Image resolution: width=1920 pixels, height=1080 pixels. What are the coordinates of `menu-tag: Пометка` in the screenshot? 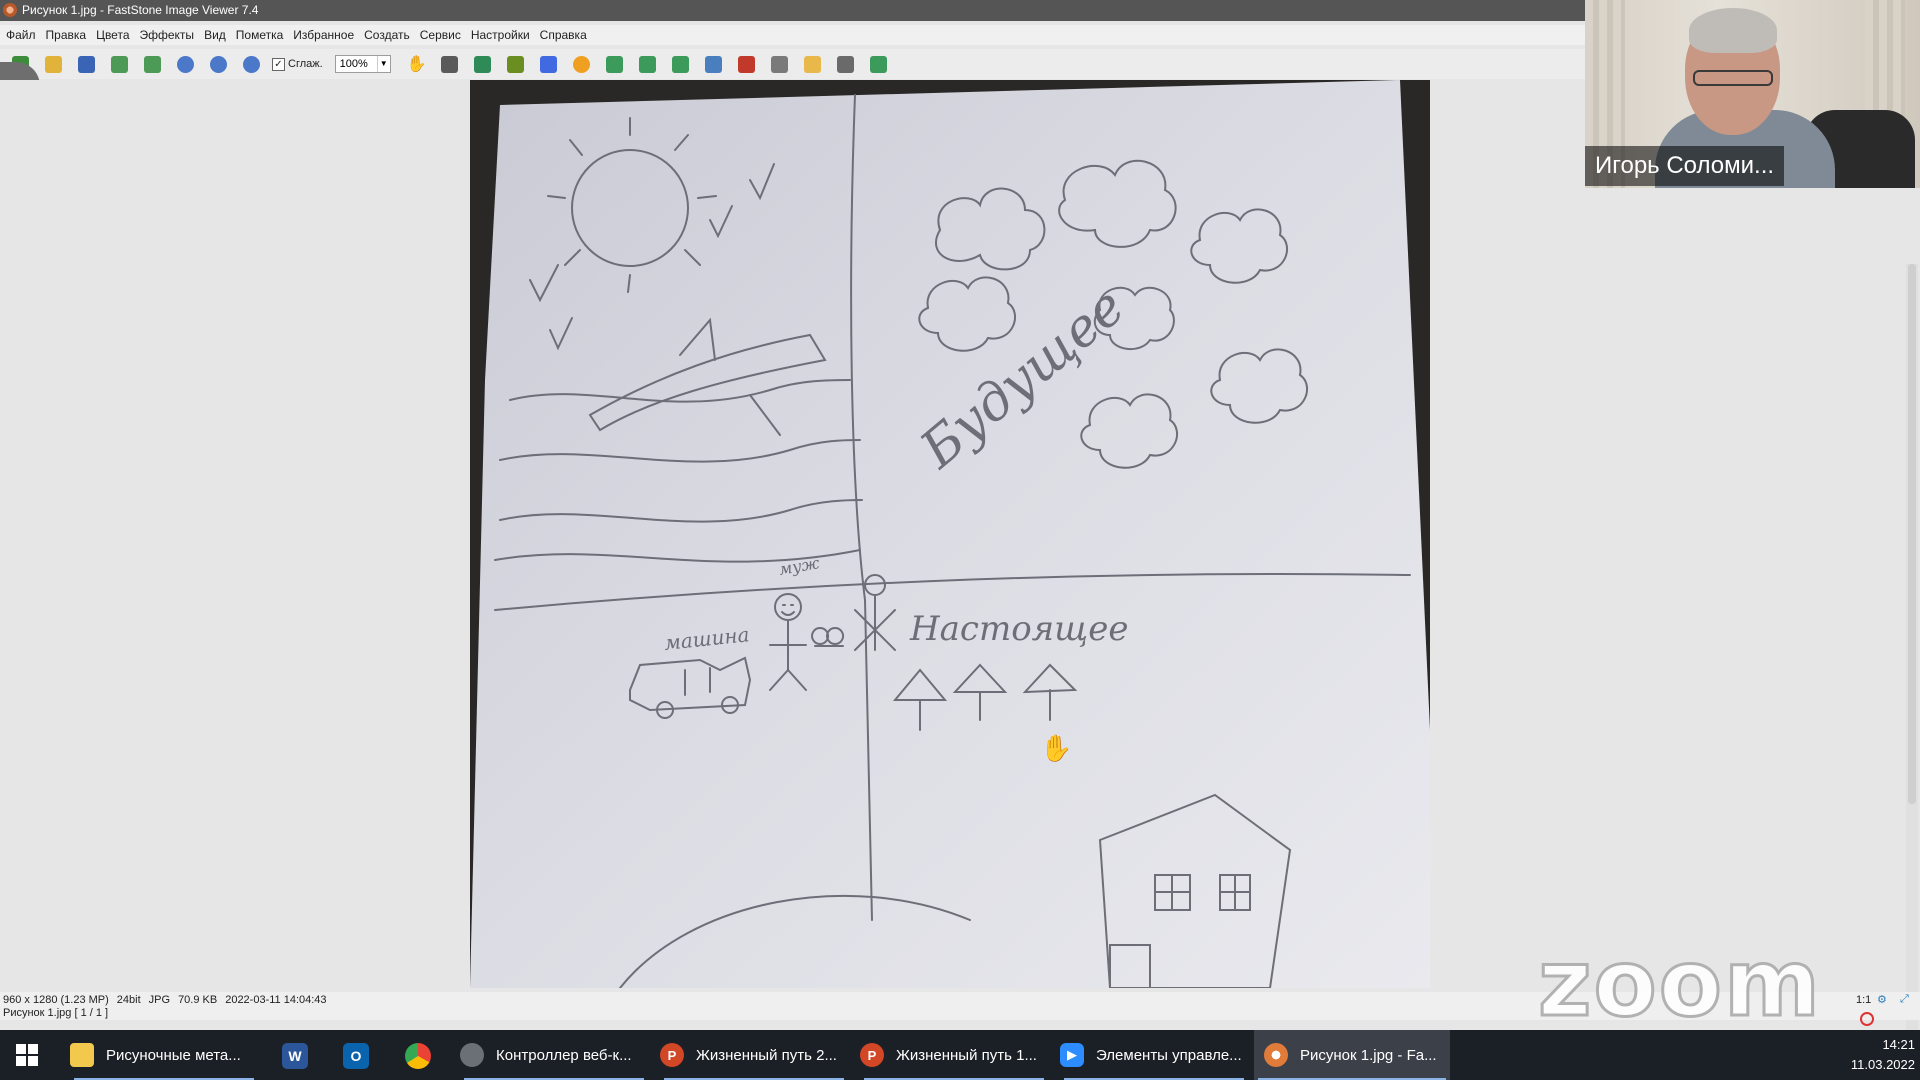 It's located at (260, 35).